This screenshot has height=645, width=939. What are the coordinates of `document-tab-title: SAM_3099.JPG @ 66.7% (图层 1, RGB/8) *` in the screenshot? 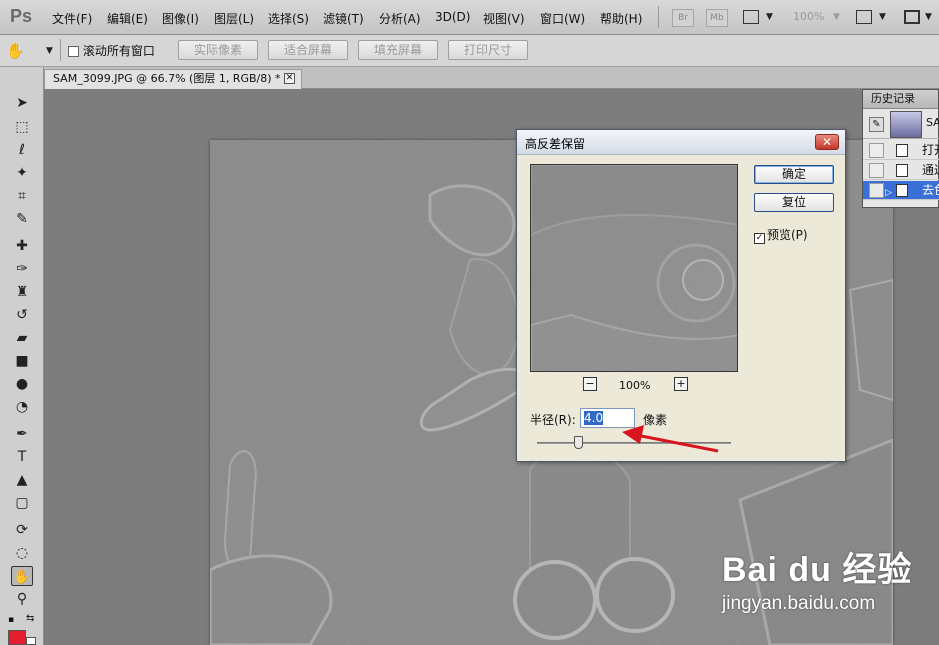 It's located at (167, 78).